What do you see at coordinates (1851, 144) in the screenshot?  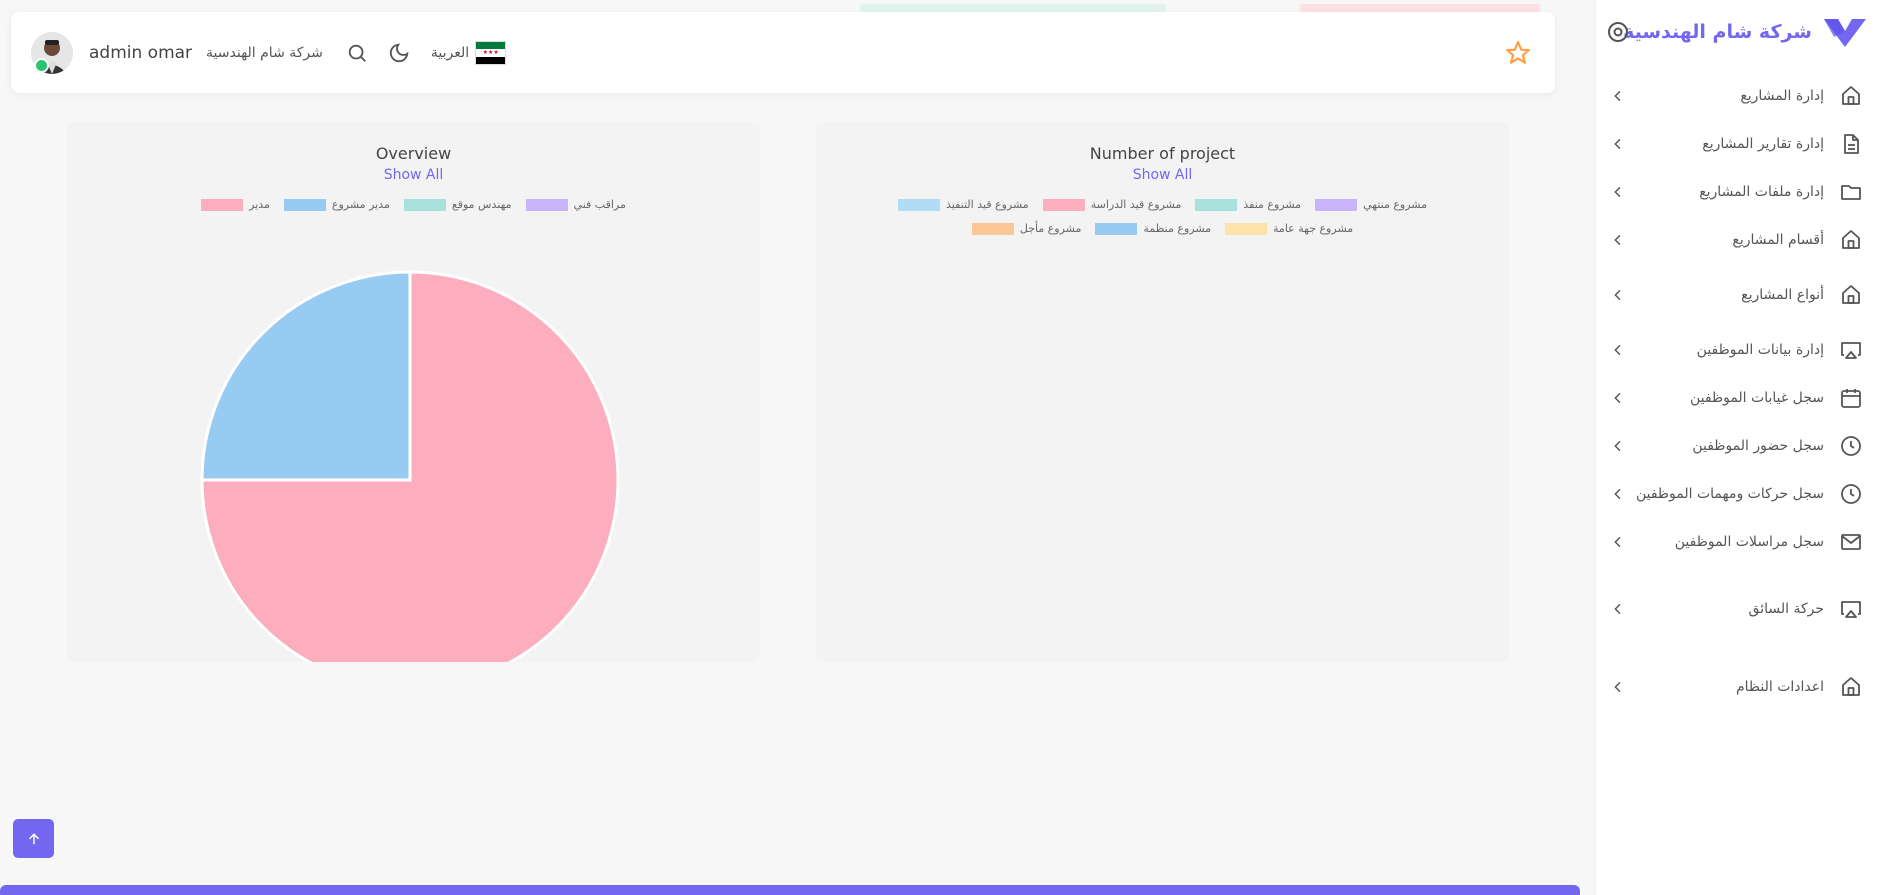 I see `document-icon` at bounding box center [1851, 144].